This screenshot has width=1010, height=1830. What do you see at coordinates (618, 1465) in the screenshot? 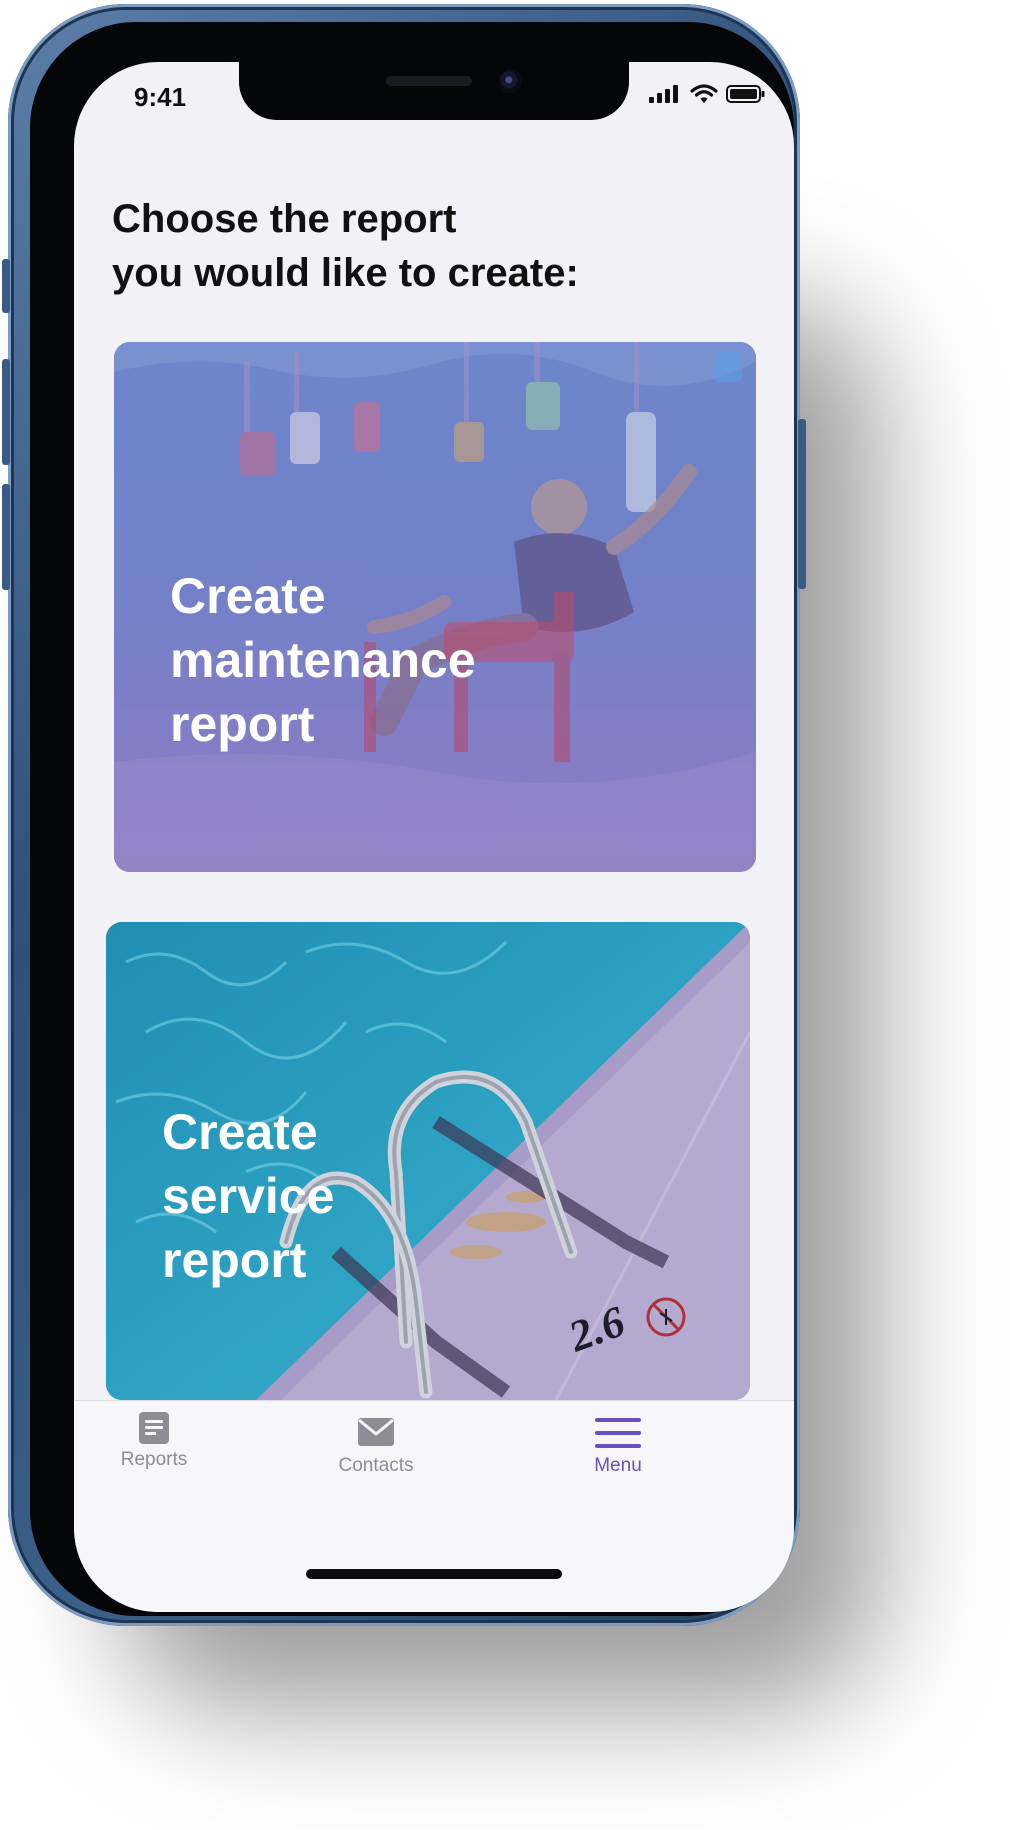
I see `tab-menu-label: Menu` at bounding box center [618, 1465].